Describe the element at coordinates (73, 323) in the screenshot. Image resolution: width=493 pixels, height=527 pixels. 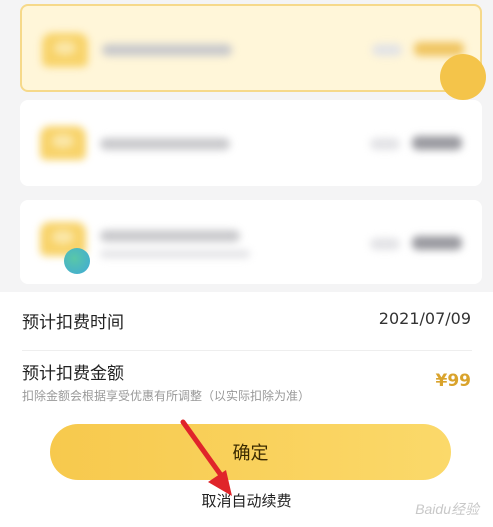
I see `schedule-label: 预计扣费时间` at that location.